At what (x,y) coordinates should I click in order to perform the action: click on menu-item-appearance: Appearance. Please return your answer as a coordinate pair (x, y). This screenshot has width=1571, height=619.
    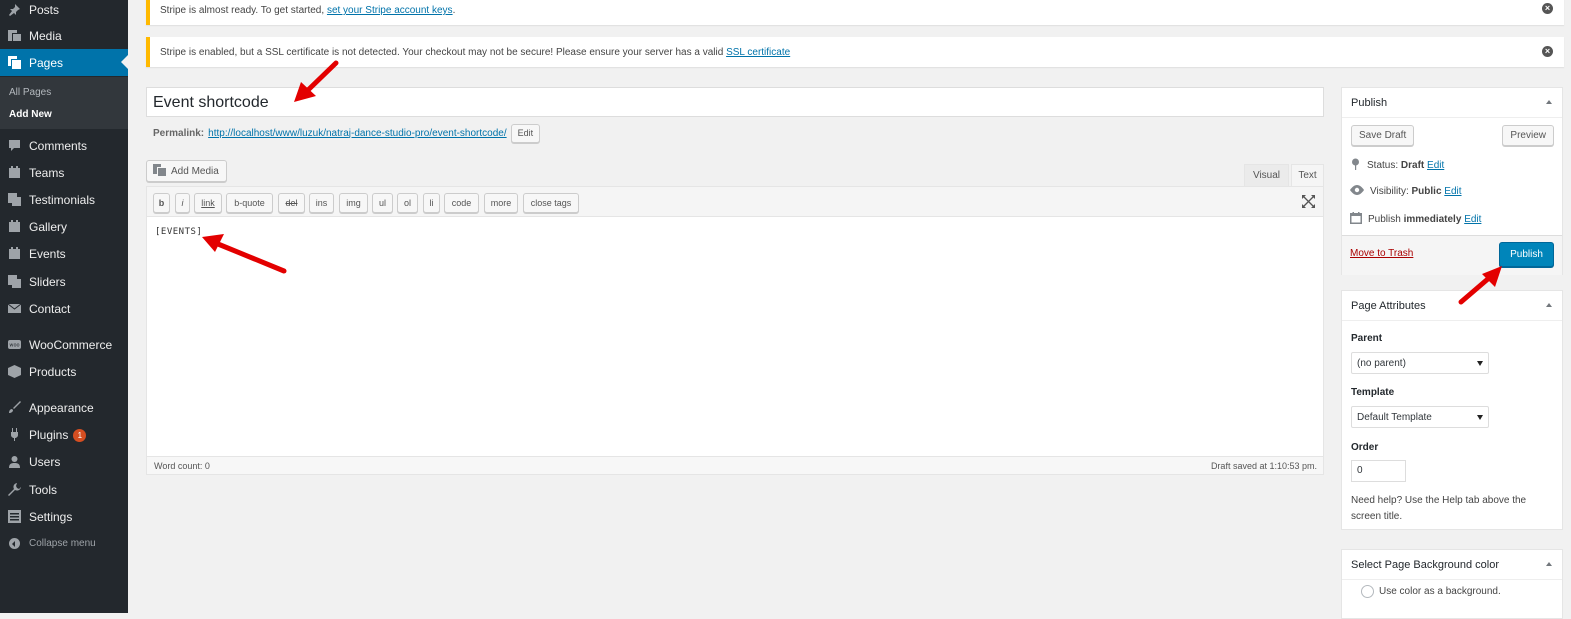
    Looking at the image, I should click on (64, 407).